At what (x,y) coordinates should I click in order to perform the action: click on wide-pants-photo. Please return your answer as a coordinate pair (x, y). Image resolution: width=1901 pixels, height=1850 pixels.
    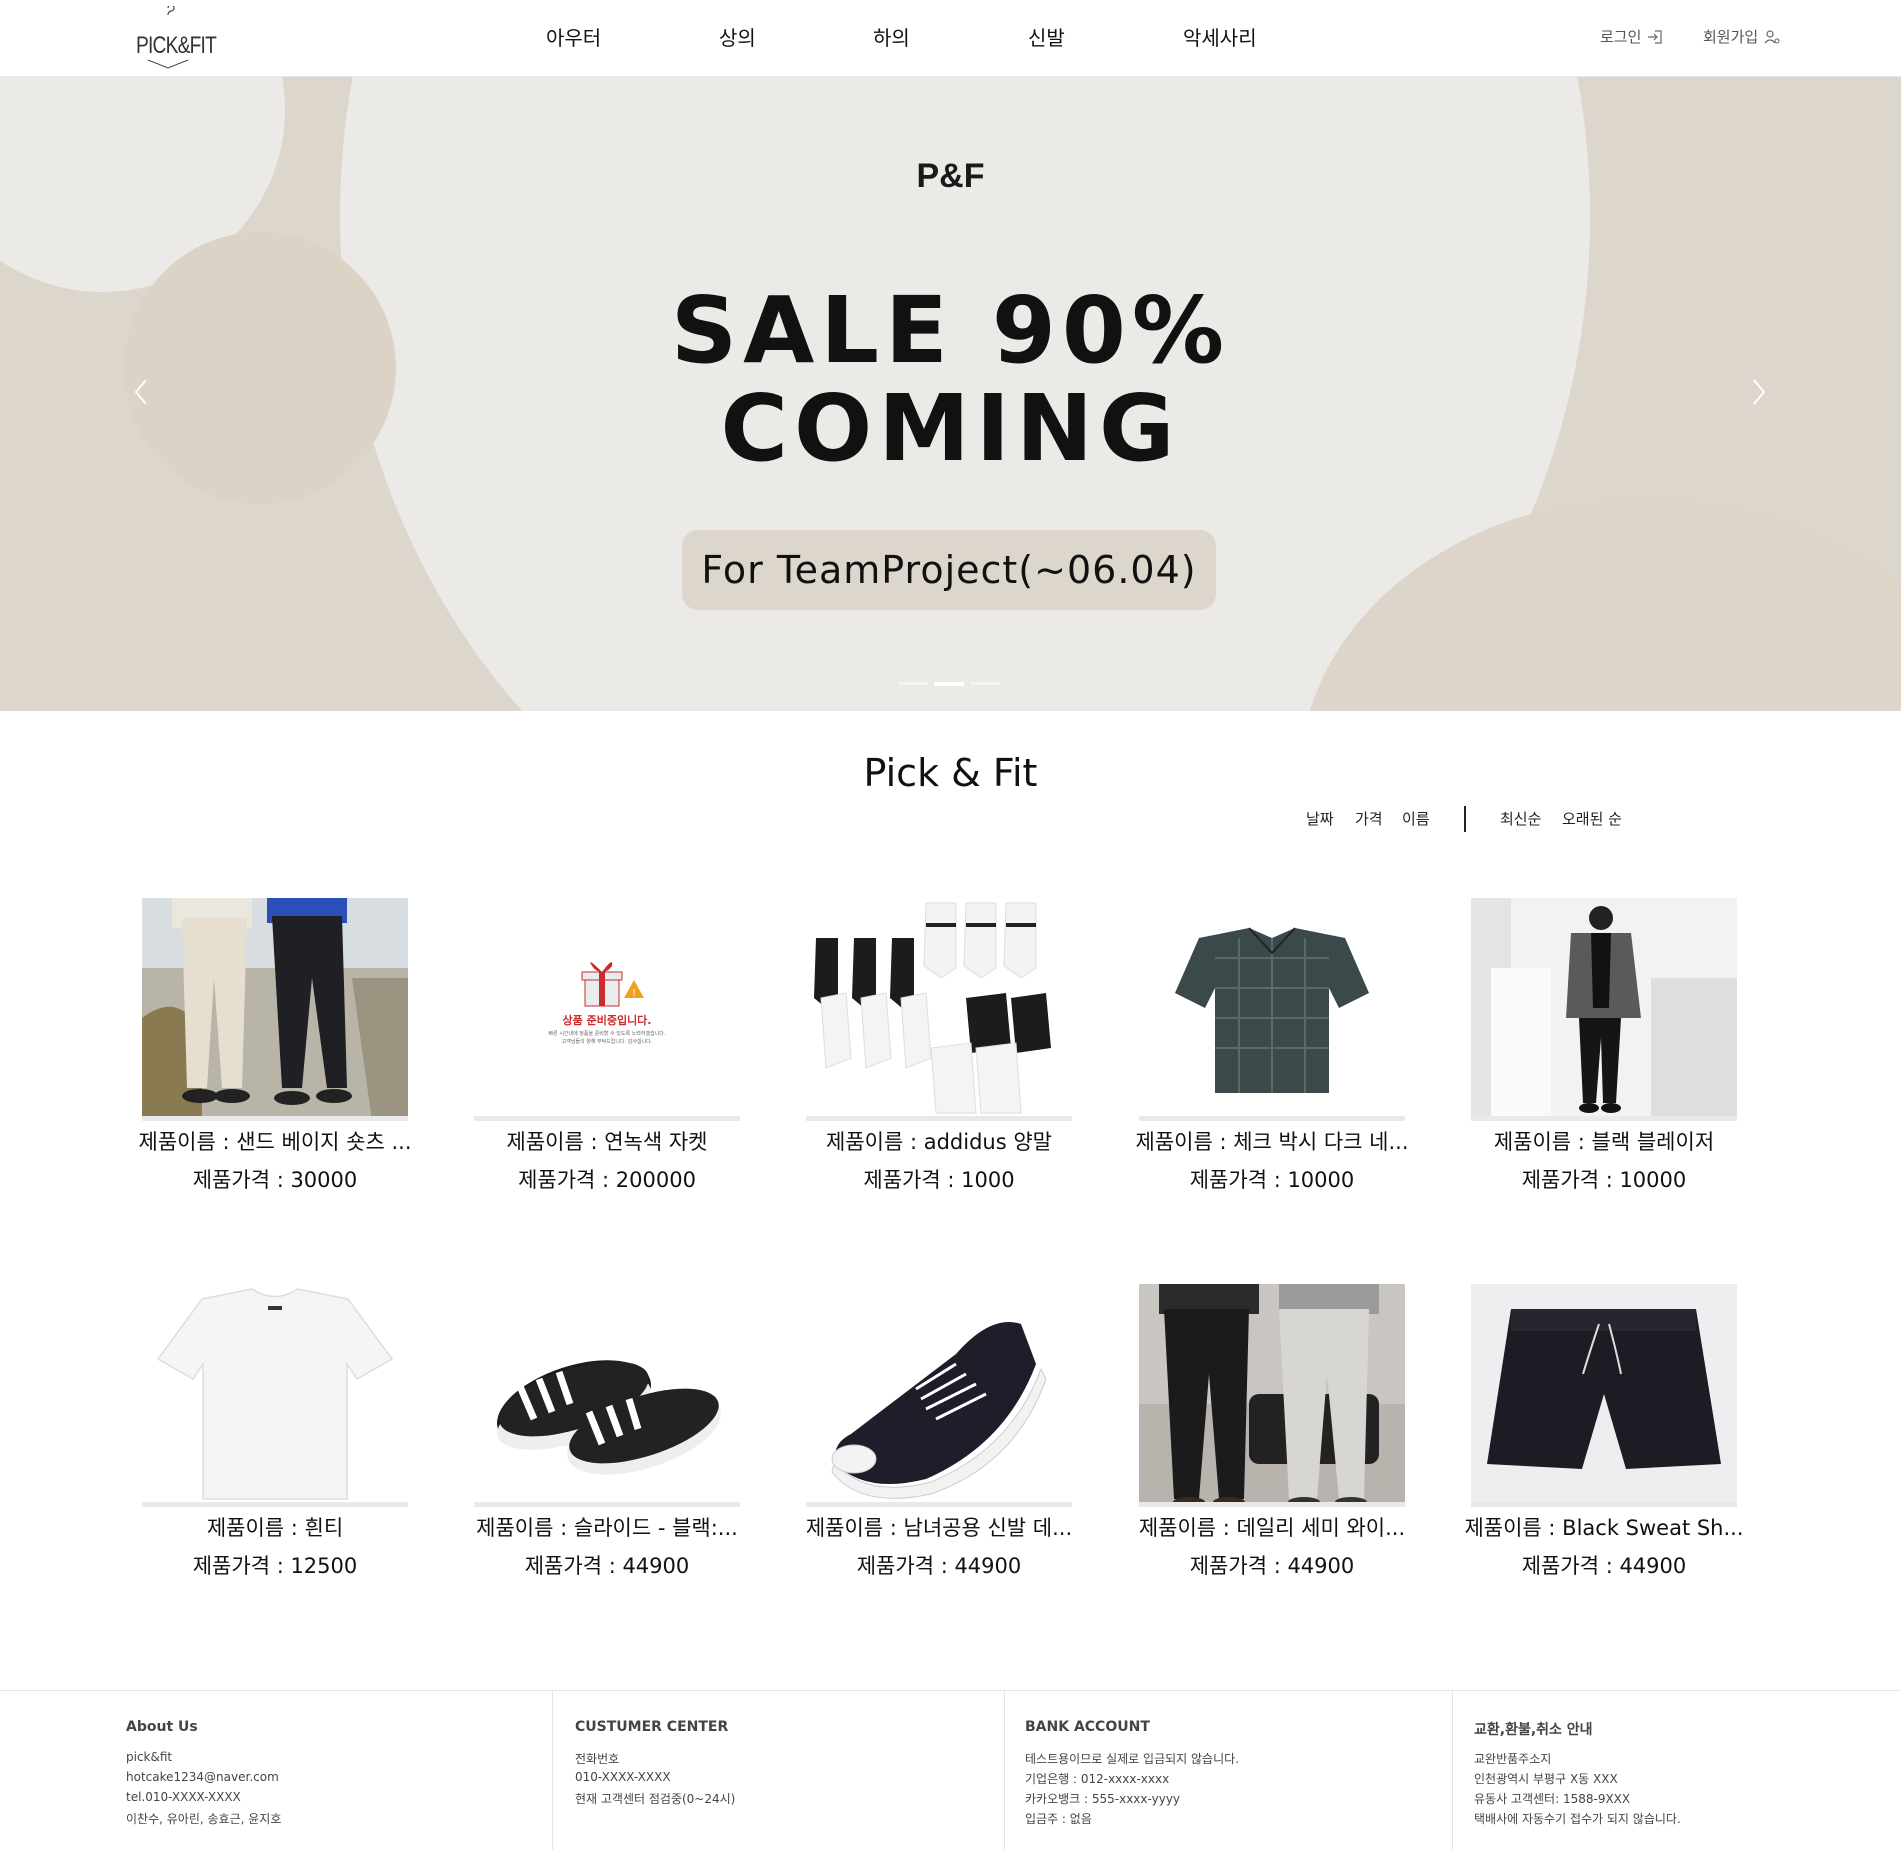
    Looking at the image, I should click on (1272, 1393).